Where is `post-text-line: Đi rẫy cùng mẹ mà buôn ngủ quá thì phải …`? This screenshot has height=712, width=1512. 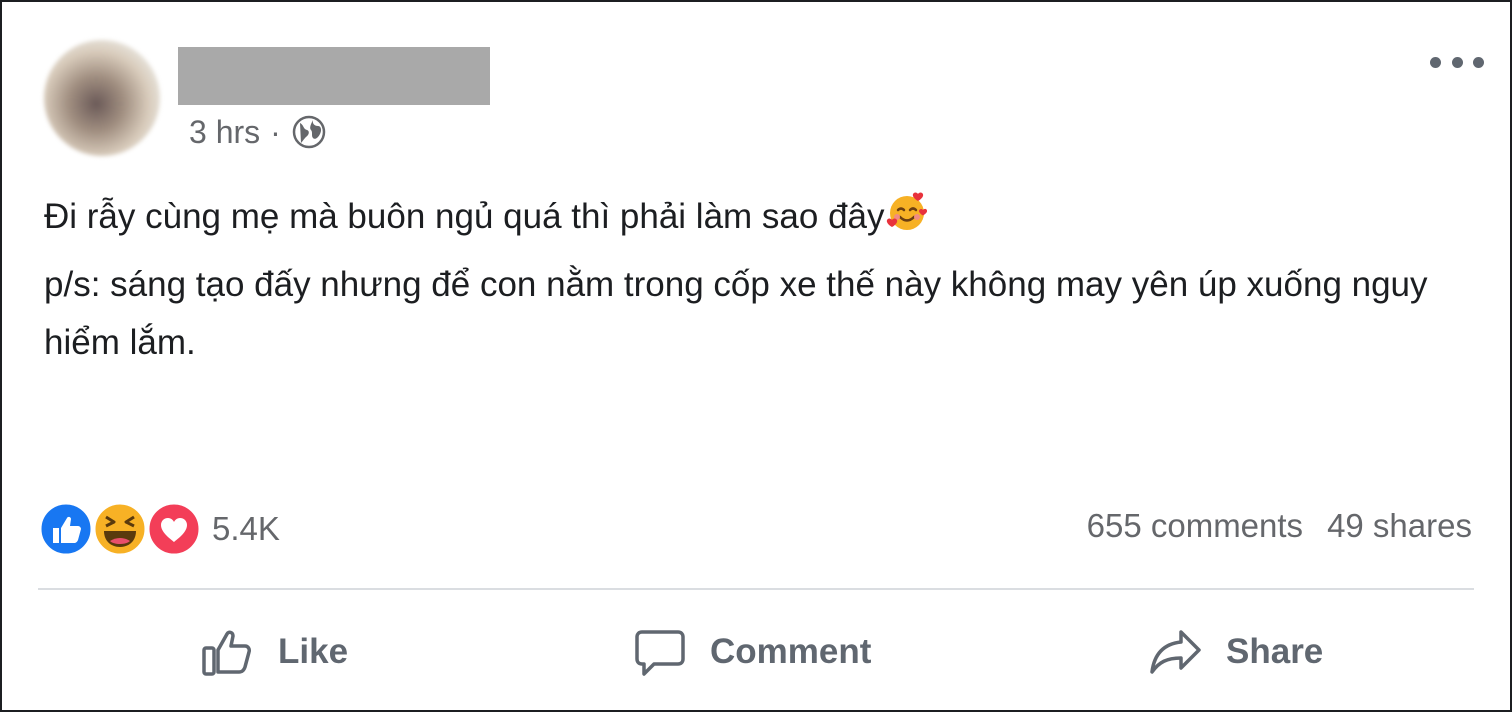 post-text-line: Đi rẫy cùng mẹ mà buôn ngủ quá thì phải … is located at coordinates (764, 217).